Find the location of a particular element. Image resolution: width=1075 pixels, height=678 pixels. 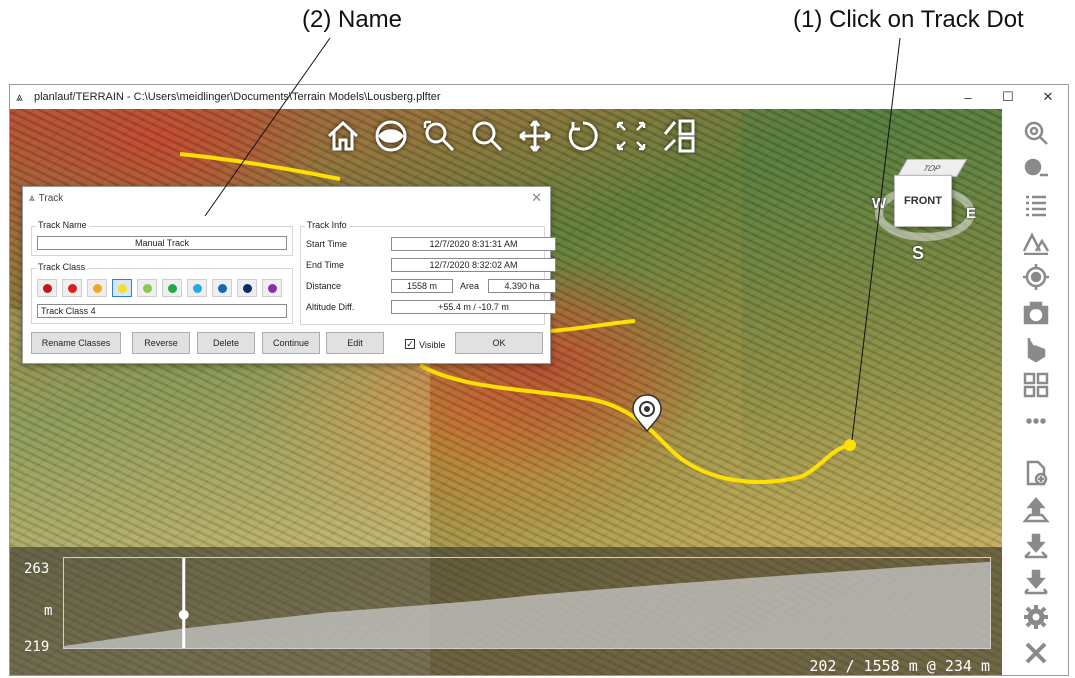

track-name-legend: Track Name is located at coordinates (62, 225).